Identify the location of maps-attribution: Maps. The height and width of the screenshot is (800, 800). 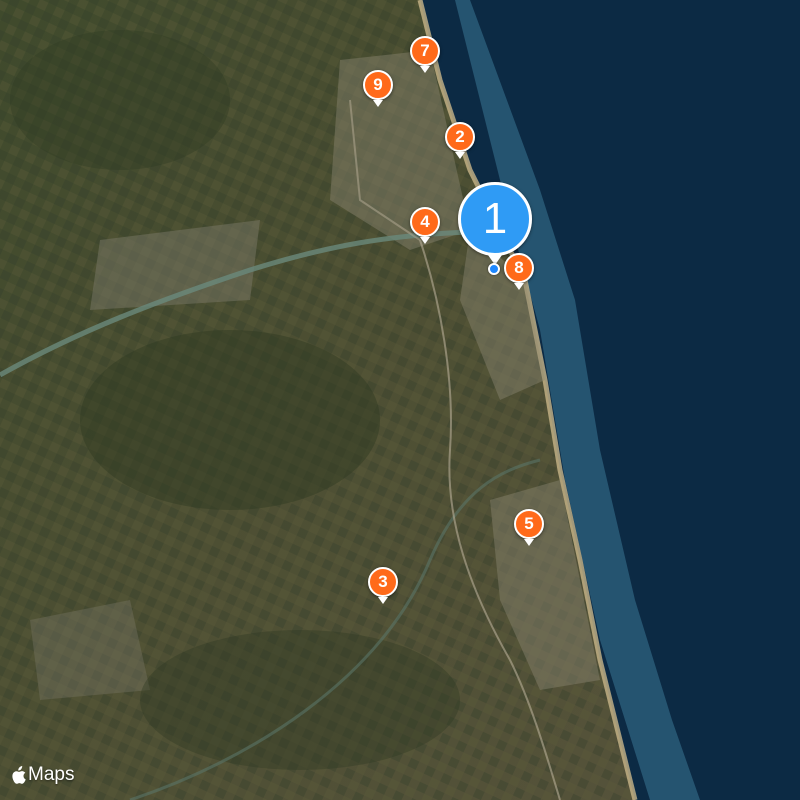
(42, 775).